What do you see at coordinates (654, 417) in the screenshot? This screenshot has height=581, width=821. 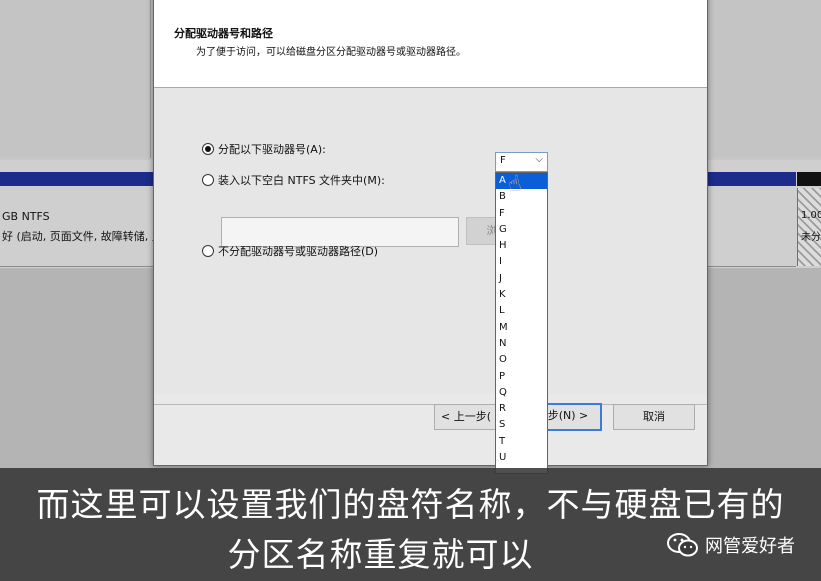 I see `cancel-button: 取消` at bounding box center [654, 417].